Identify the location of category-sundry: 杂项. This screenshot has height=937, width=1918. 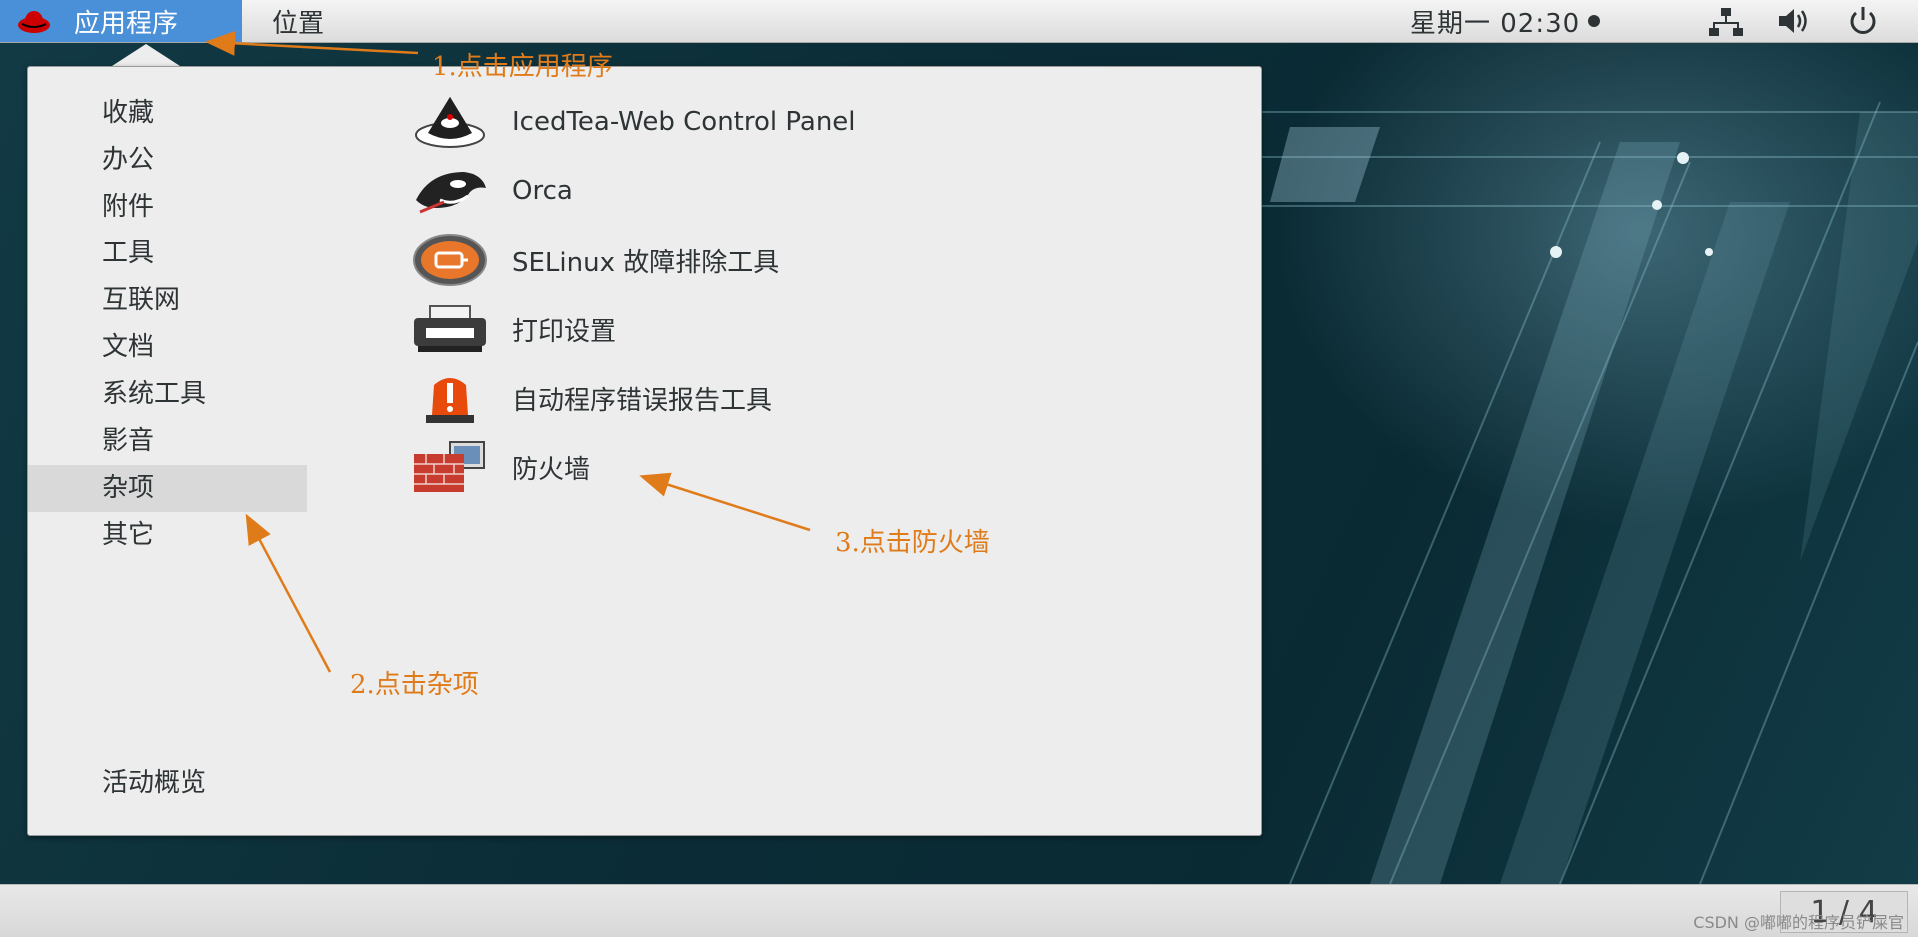
(167, 488).